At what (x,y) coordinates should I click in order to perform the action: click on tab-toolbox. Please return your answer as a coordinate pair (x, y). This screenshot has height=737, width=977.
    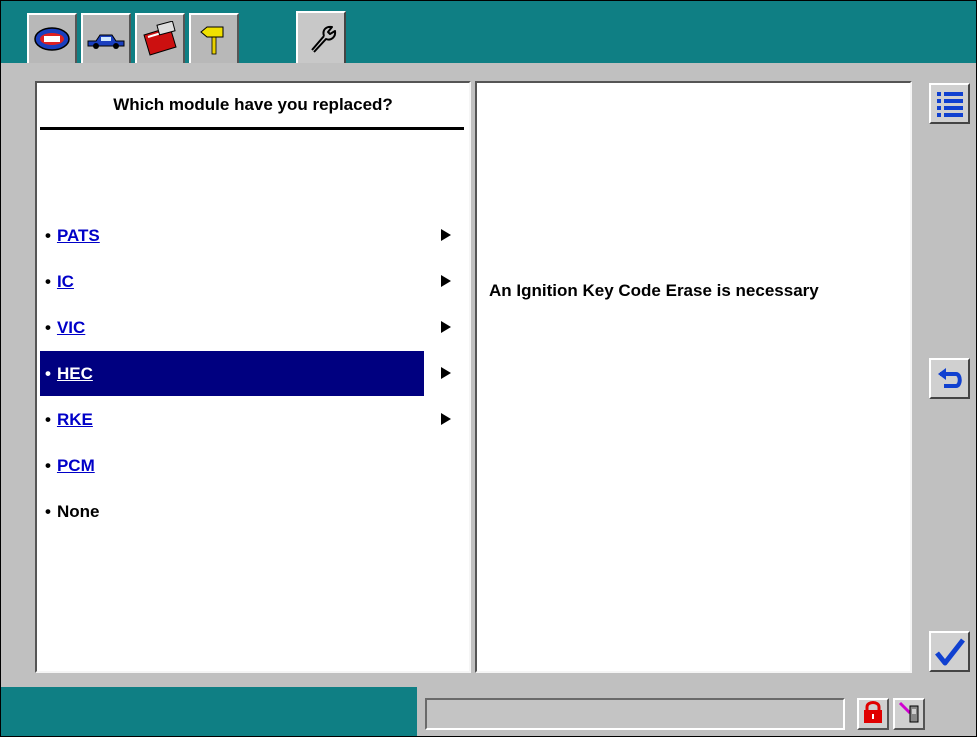
    Looking at the image, I should click on (160, 38).